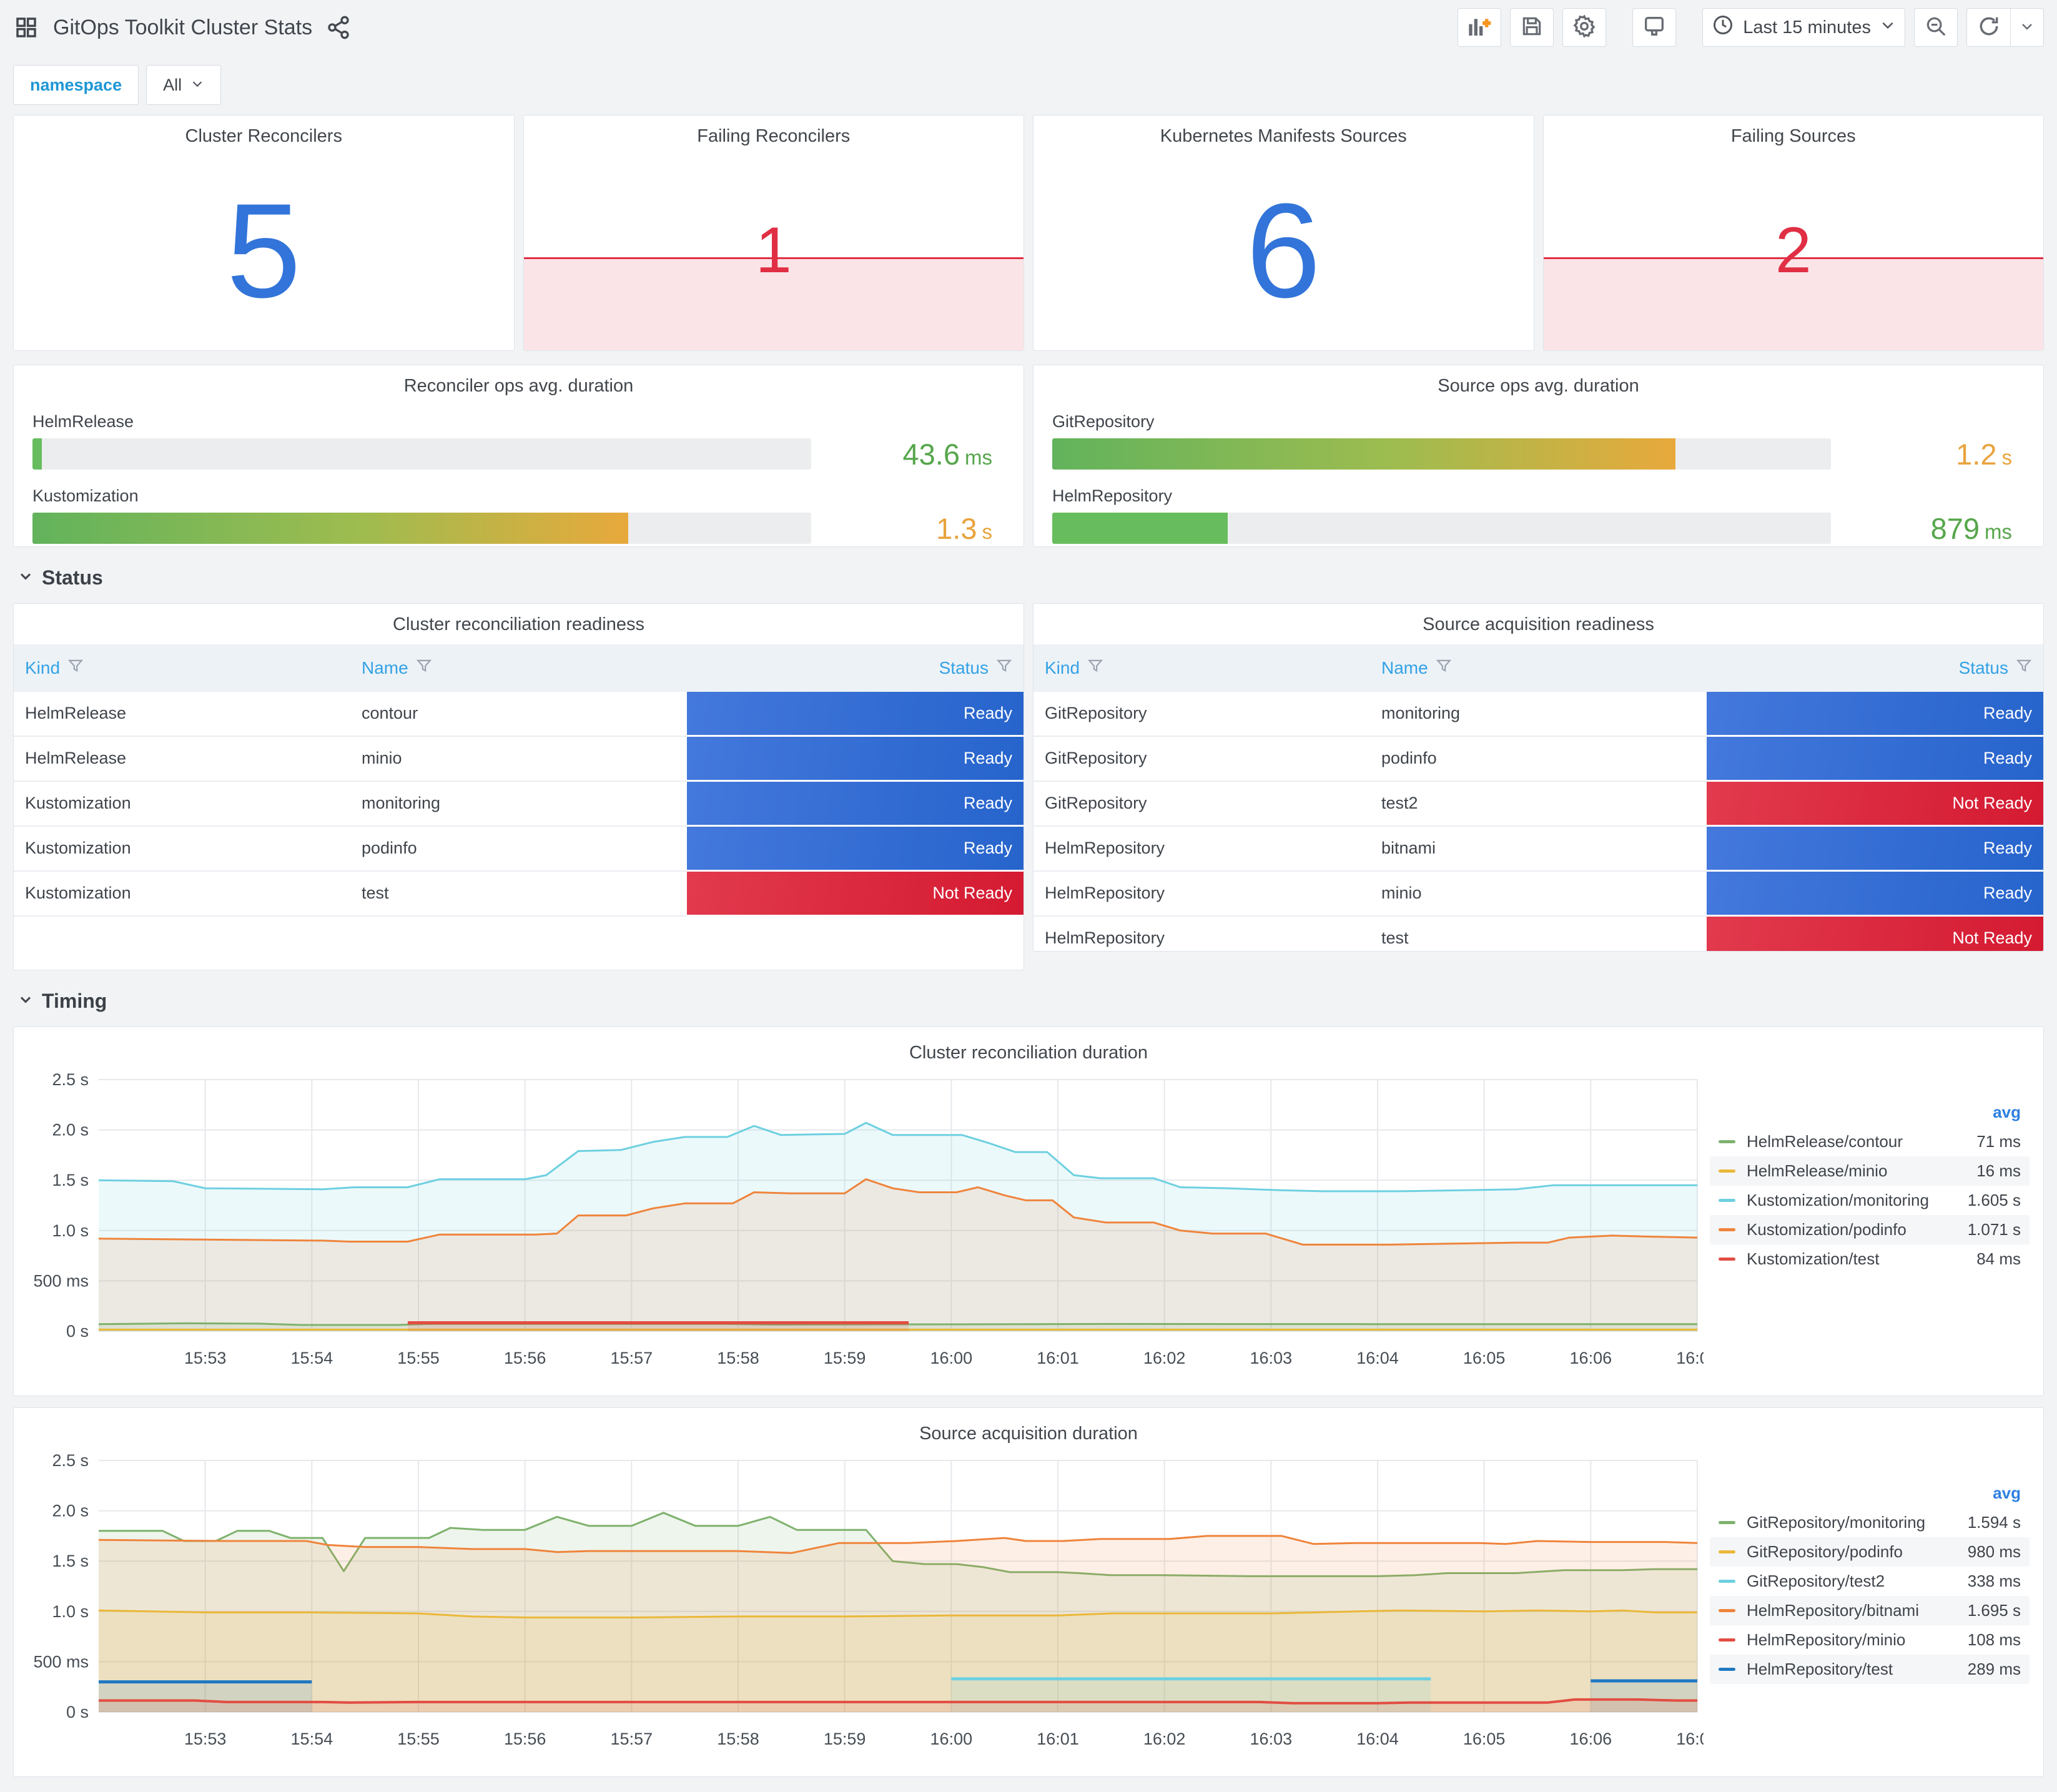 Image resolution: width=2057 pixels, height=1792 pixels. I want to click on time-range-picker: Last 15 minutes, so click(1804, 27).